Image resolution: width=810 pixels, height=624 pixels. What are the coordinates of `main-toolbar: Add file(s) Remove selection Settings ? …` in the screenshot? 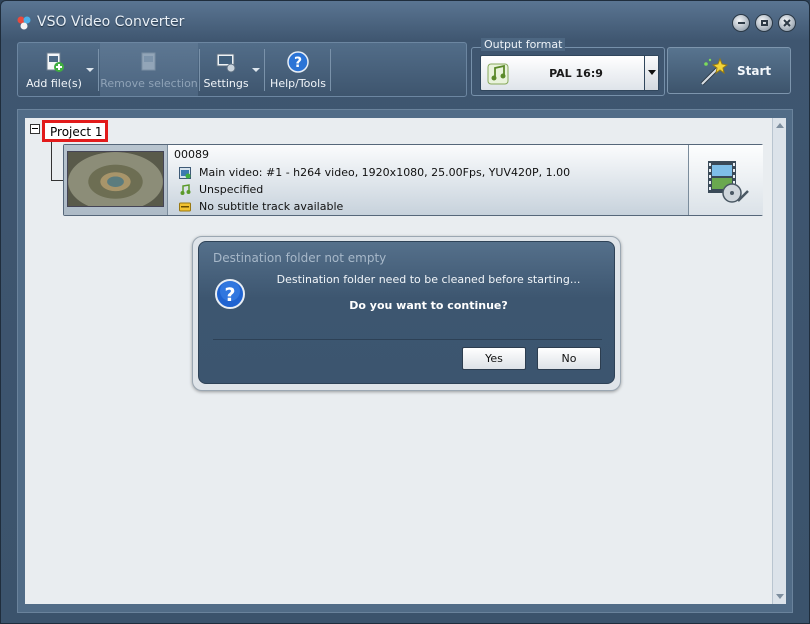 It's located at (242, 69).